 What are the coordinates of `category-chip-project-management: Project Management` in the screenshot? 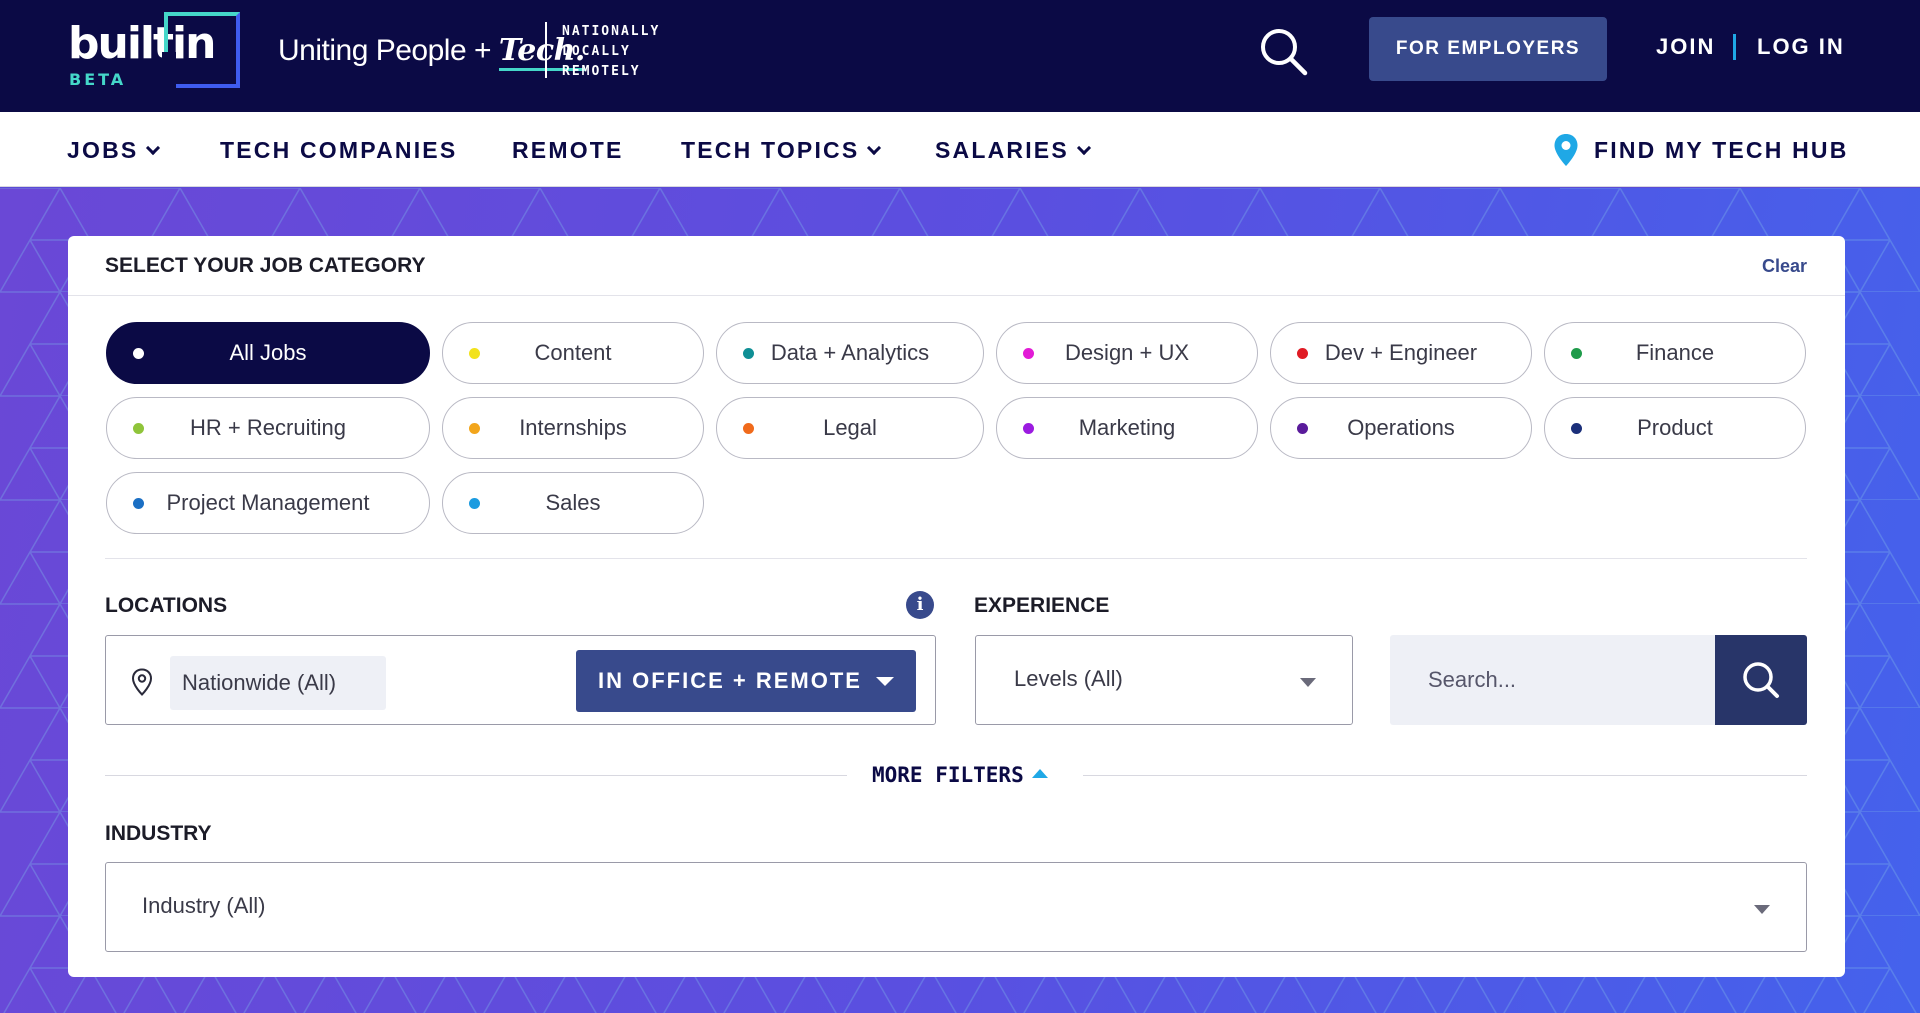 It's located at (268, 503).